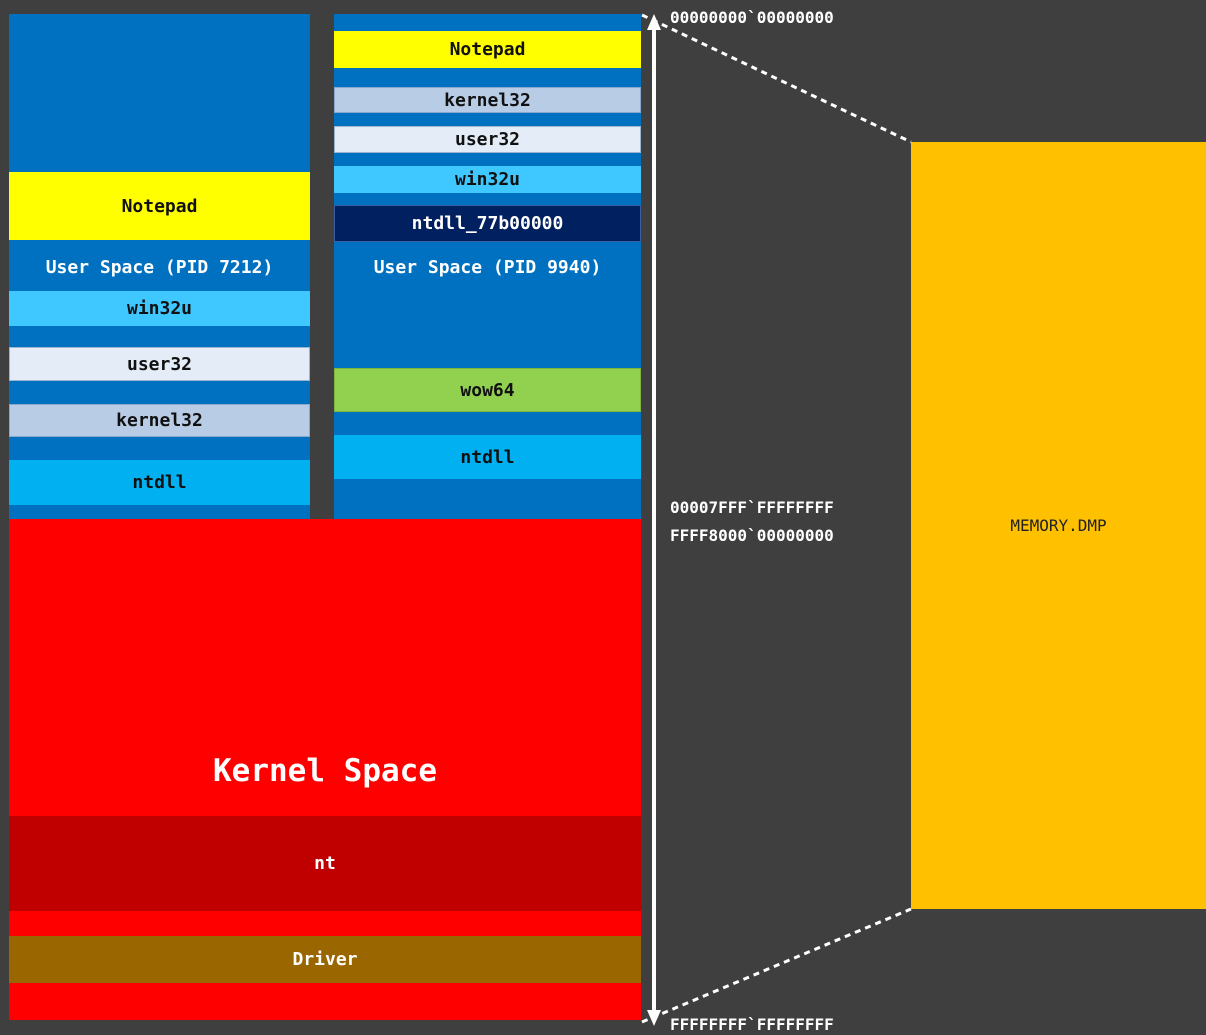 This screenshot has width=1206, height=1035. I want to click on memory-dump-label: MEMORY.DMP, so click(1058, 525).